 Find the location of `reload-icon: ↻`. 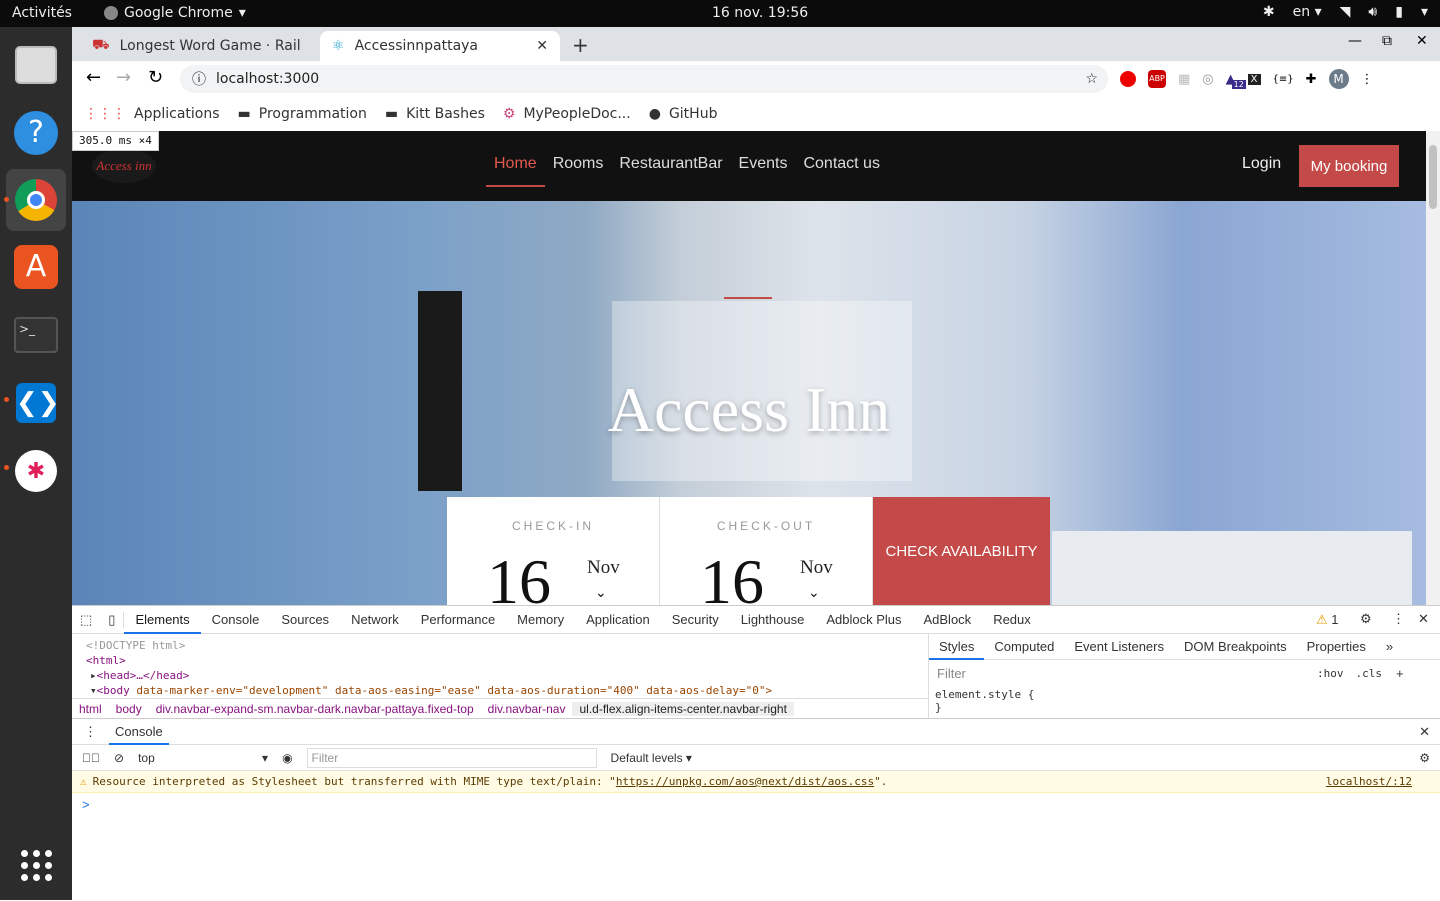

reload-icon: ↻ is located at coordinates (155, 77).